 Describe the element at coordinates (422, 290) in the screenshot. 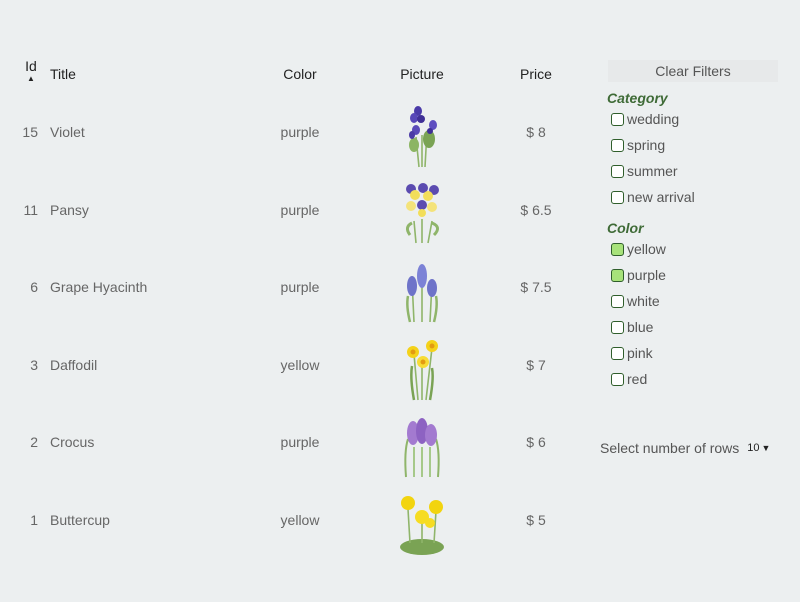

I see `grape-hyacinth-flower-image` at that location.